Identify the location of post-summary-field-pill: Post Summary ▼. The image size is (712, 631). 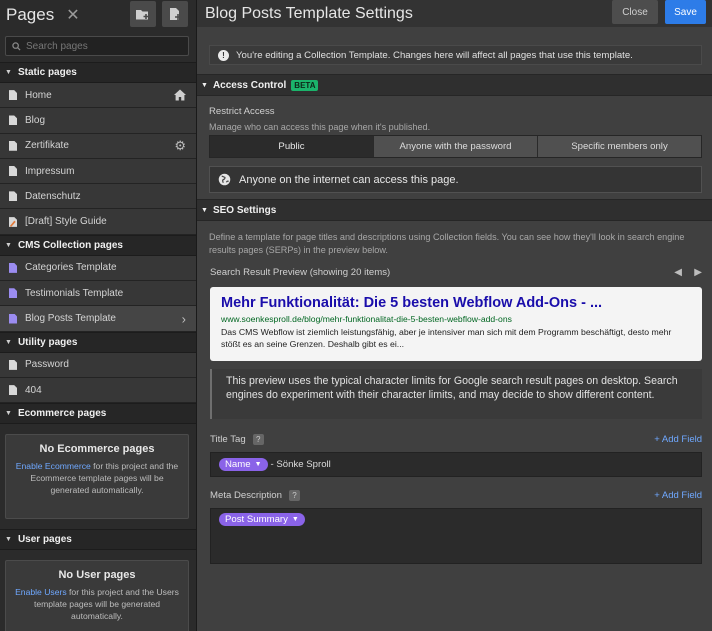
(262, 519).